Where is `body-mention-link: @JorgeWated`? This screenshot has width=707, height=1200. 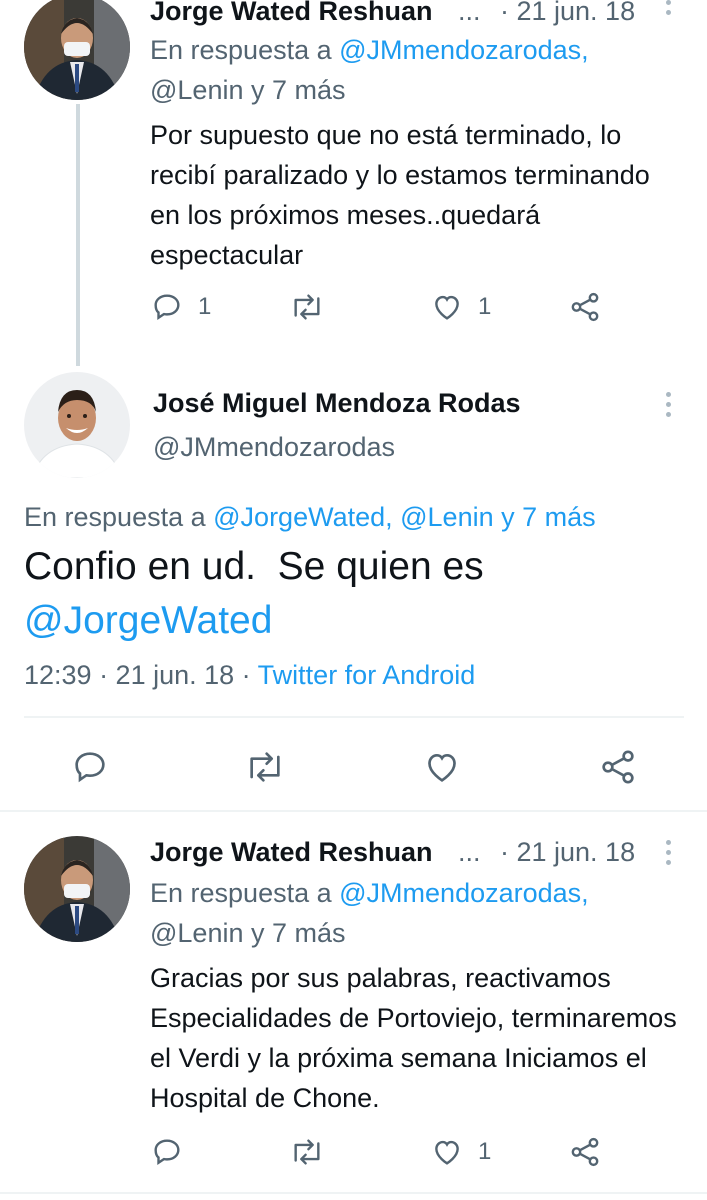
body-mention-link: @JorgeWated is located at coordinates (148, 620).